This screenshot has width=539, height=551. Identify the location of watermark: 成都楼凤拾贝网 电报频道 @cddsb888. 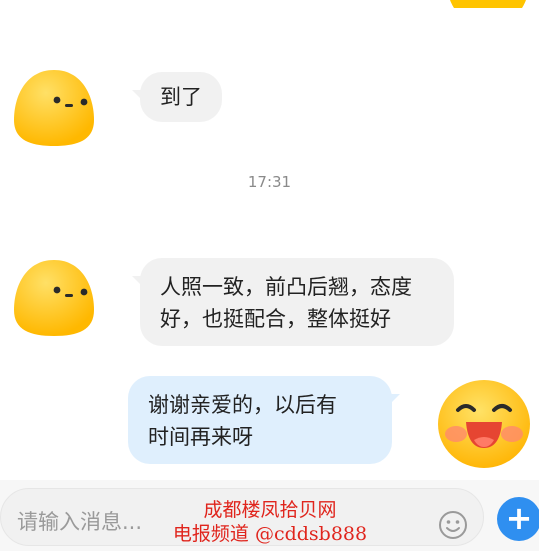
(270, 522).